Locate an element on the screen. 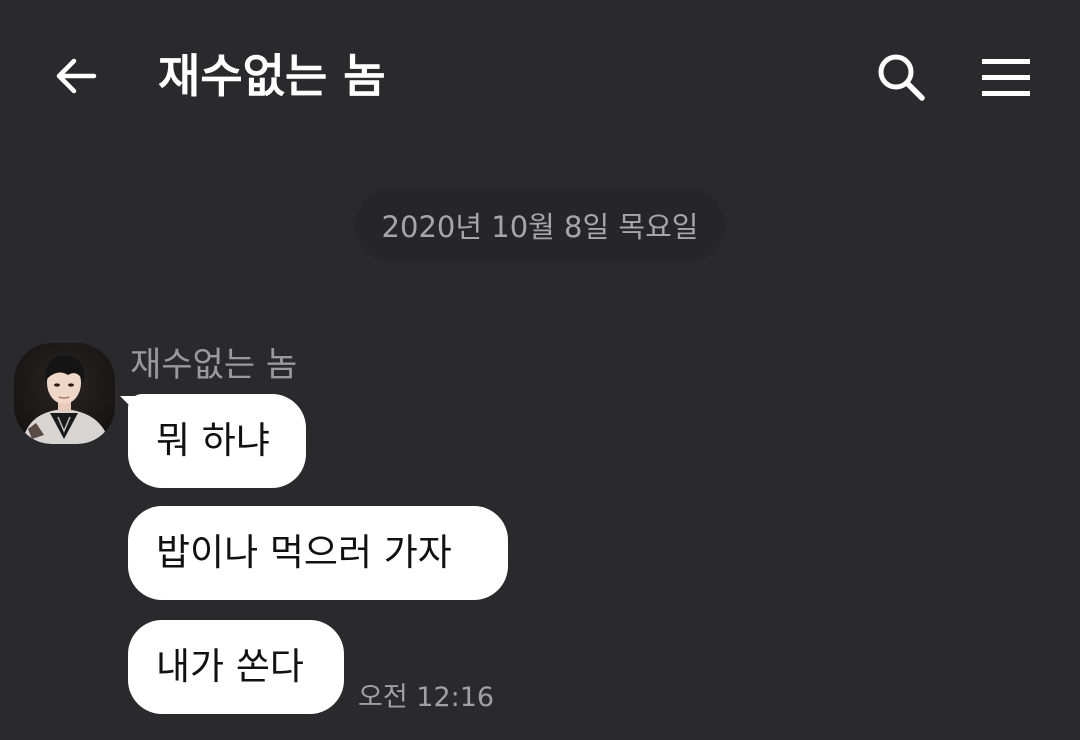 This screenshot has height=740, width=1080. hamburger-menu-icon is located at coordinates (1006, 77).